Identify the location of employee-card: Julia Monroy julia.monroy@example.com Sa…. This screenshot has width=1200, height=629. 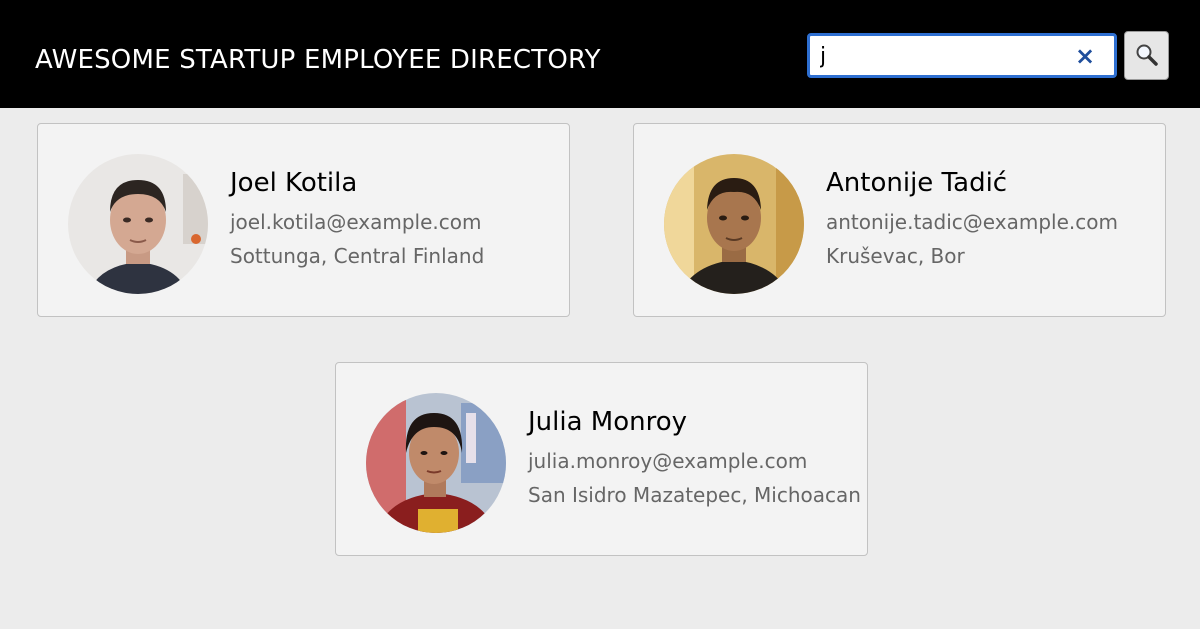
(601, 459).